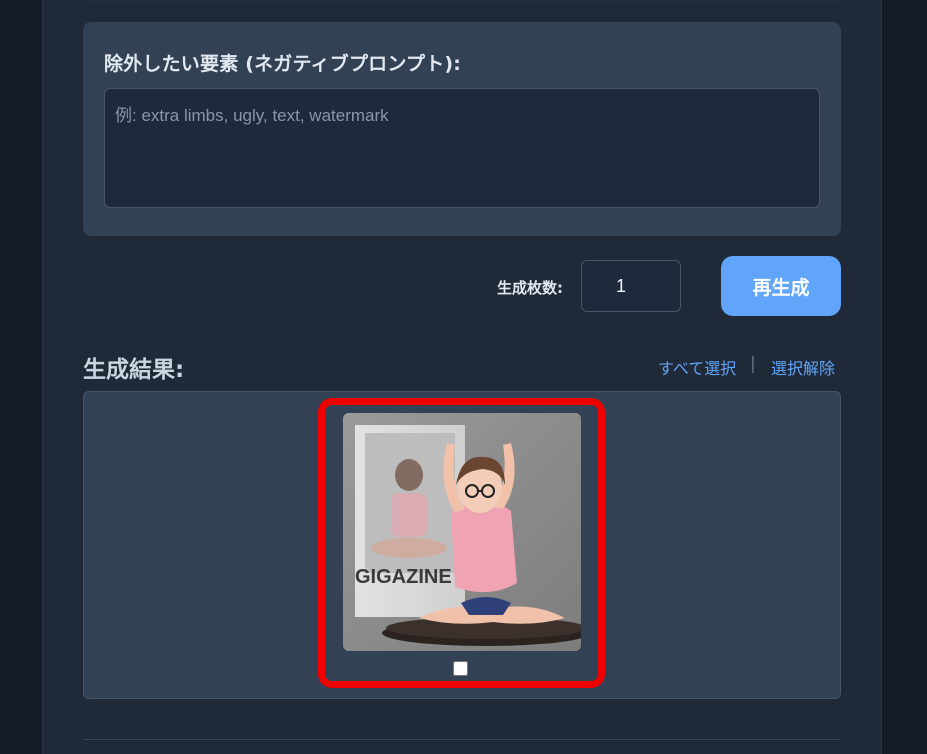  What do you see at coordinates (134, 370) in the screenshot?
I see `results-title: 生成結果:` at bounding box center [134, 370].